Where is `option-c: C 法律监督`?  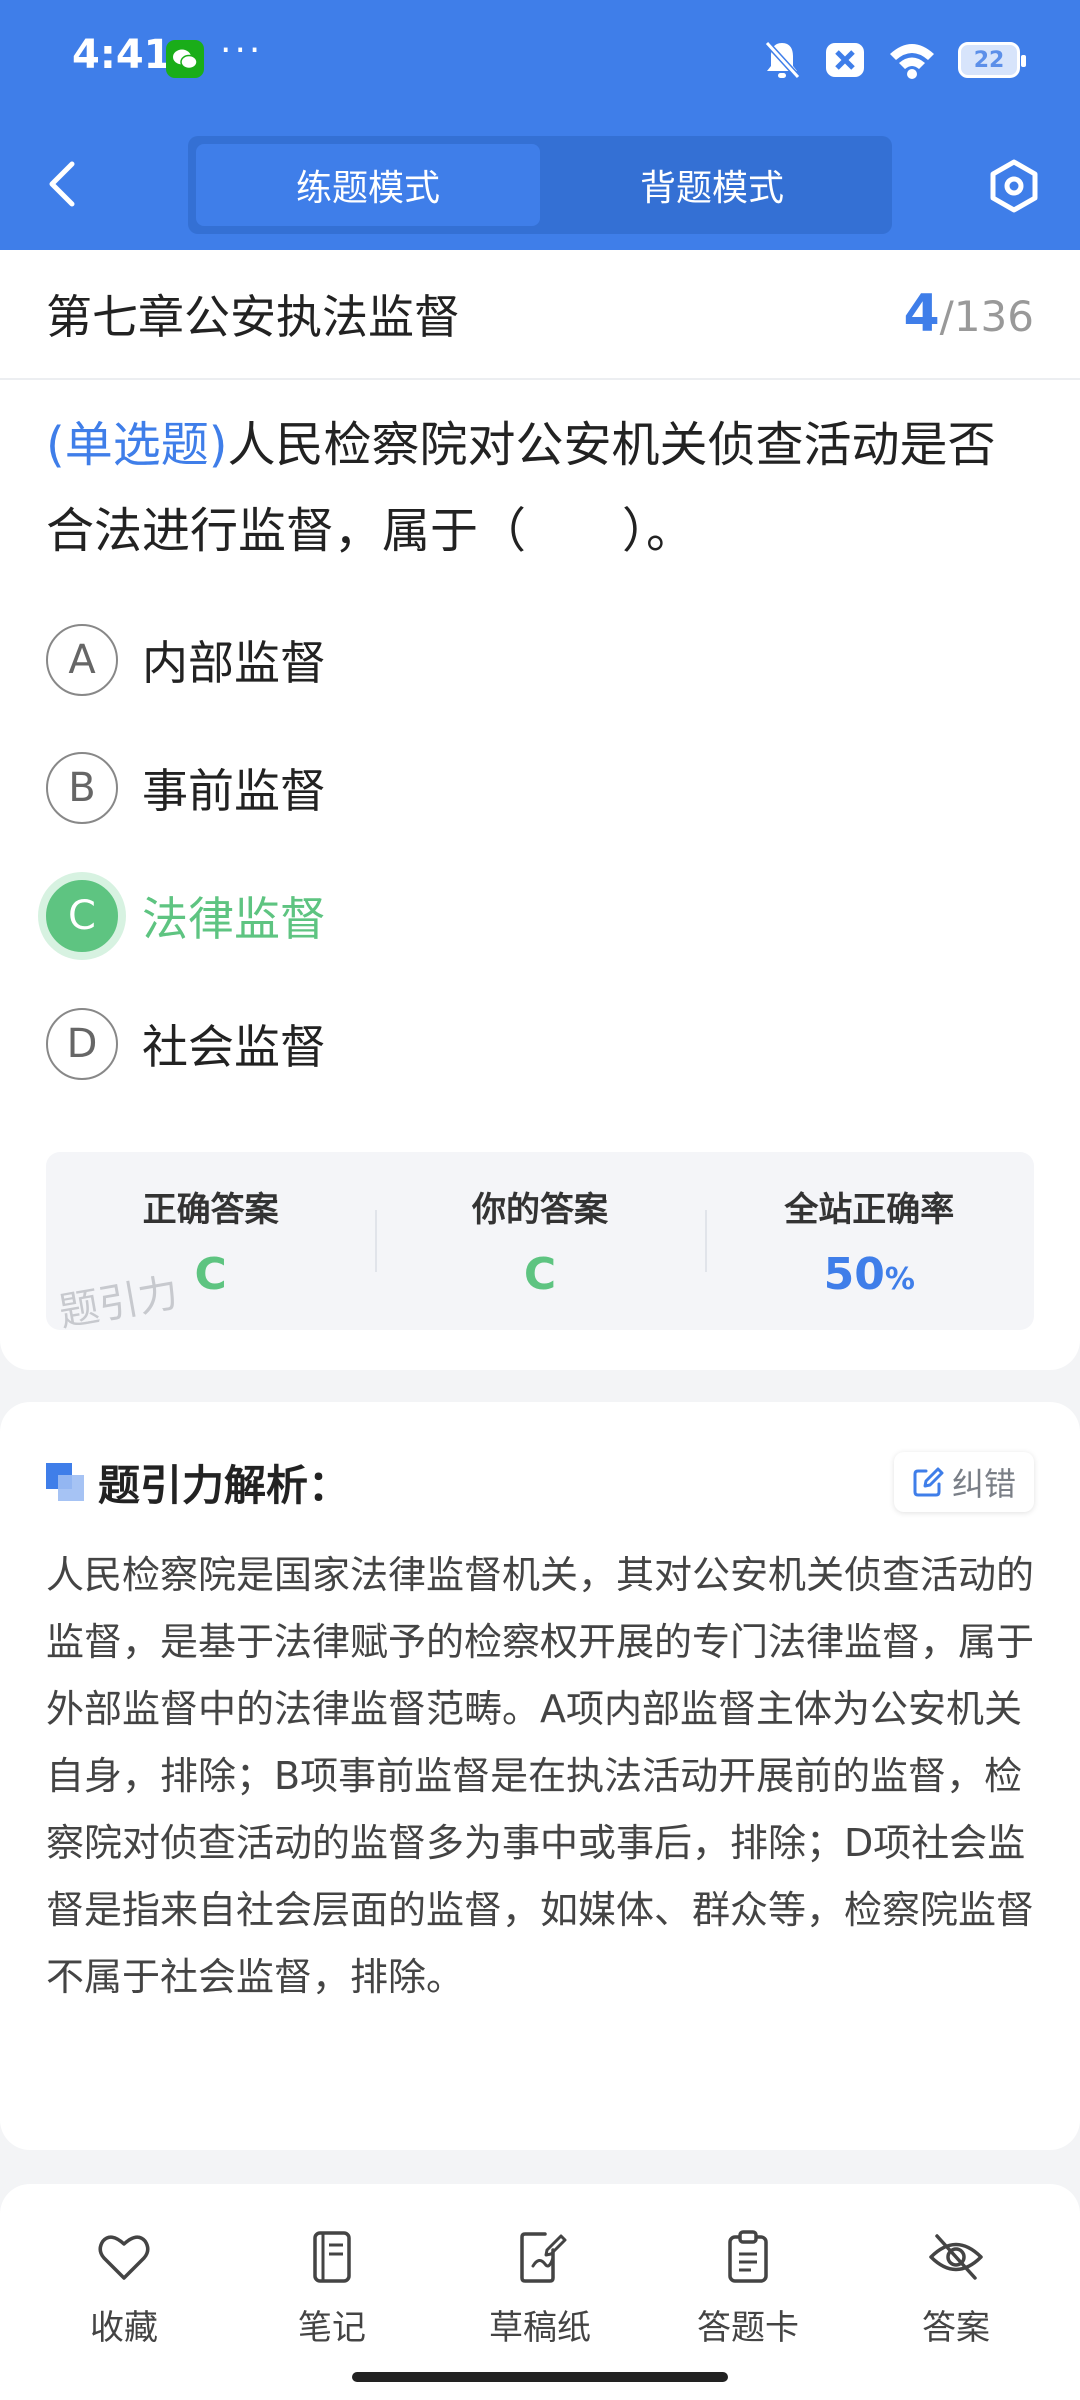
option-c: C 法律监督 is located at coordinates (540, 916).